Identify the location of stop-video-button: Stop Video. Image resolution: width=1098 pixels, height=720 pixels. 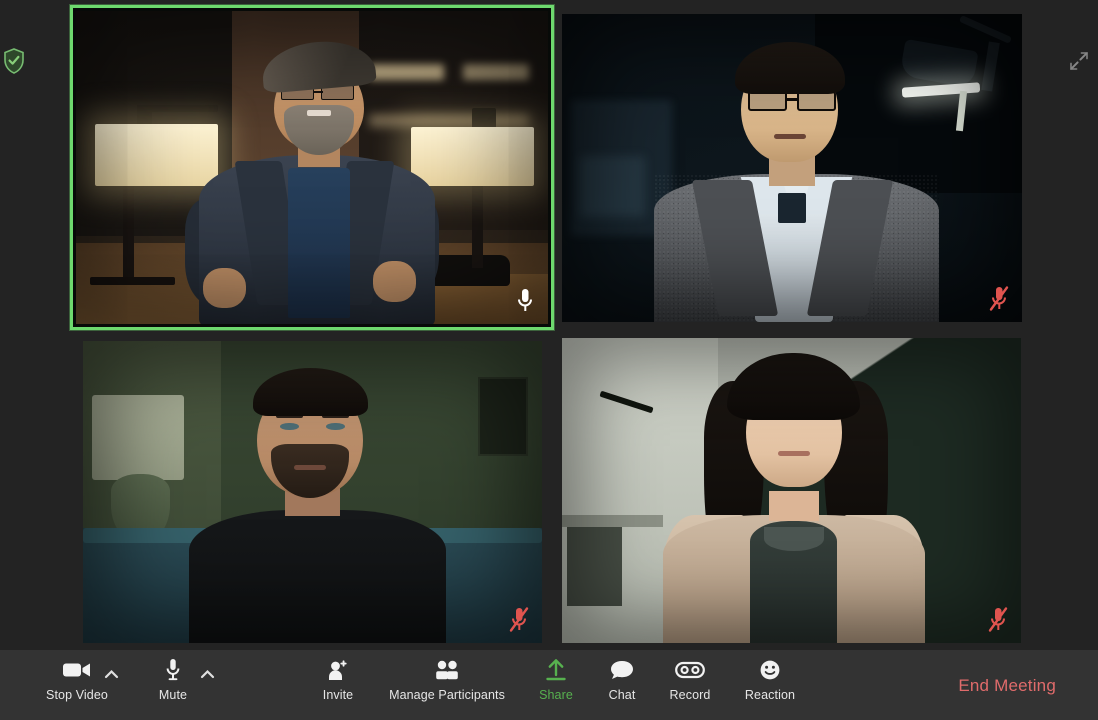
(77, 676).